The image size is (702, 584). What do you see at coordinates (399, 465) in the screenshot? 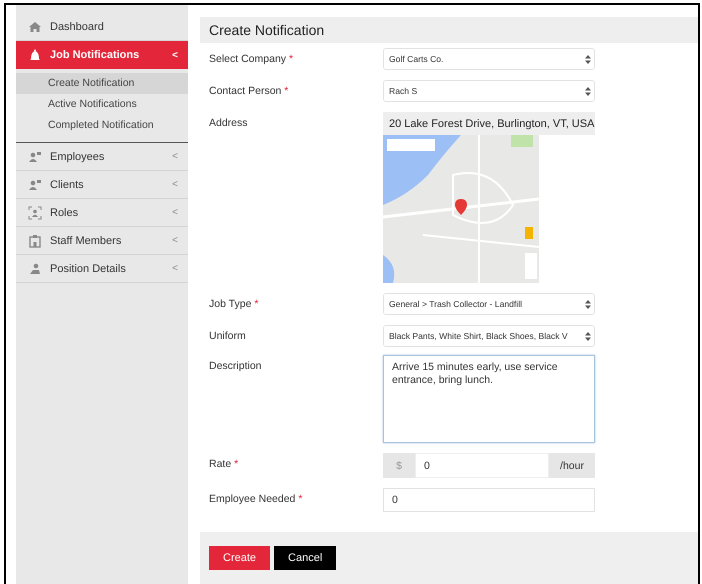
I see `currency-addon: $` at bounding box center [399, 465].